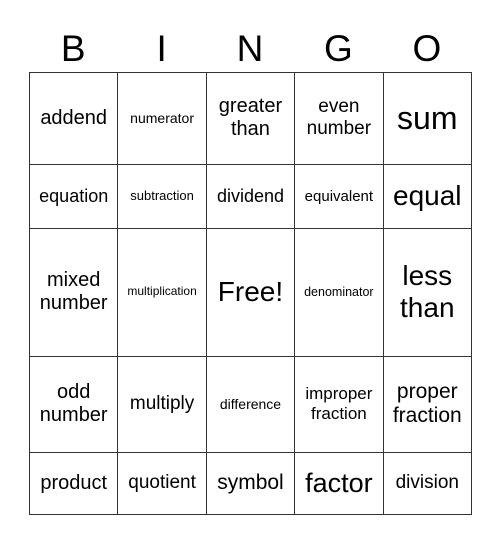  What do you see at coordinates (73, 196) in the screenshot?
I see `bingo-cell: equation` at bounding box center [73, 196].